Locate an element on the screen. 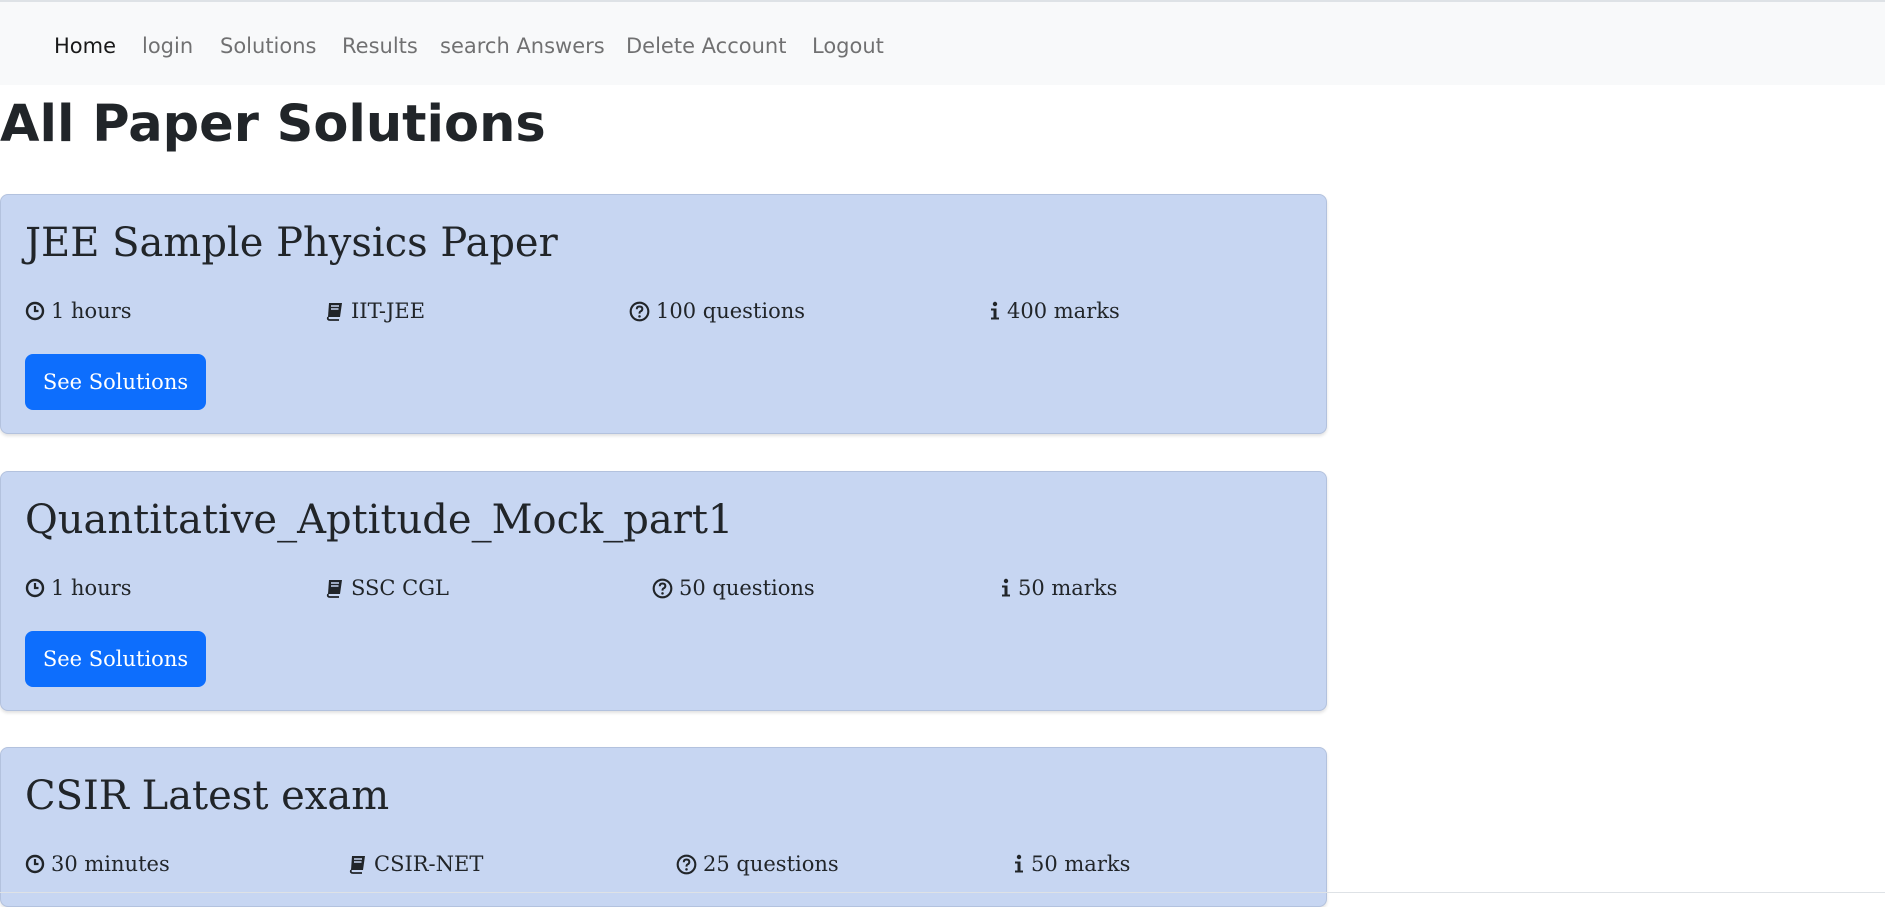 This screenshot has height=907, width=1885. duration-text: 30 minutes is located at coordinates (110, 864).